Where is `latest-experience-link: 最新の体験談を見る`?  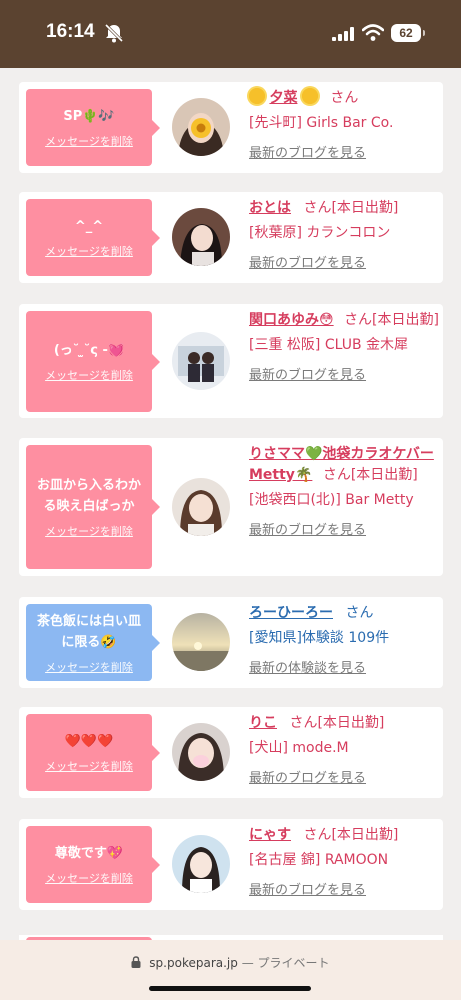 latest-experience-link: 最新の体験談を見る is located at coordinates (344, 668).